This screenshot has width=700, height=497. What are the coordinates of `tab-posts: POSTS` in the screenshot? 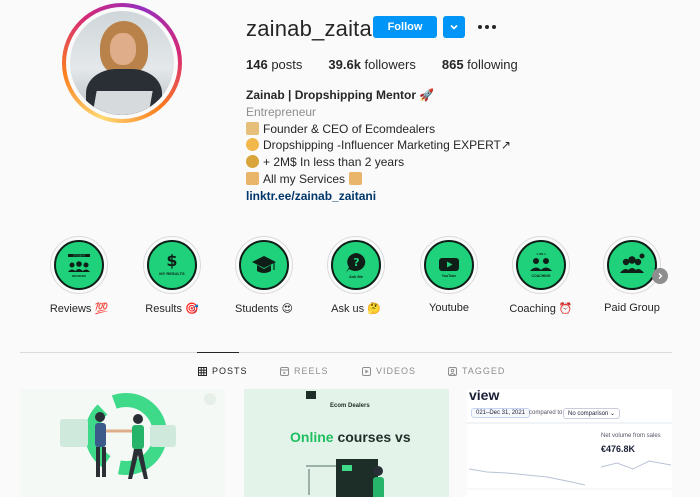 It's located at (223, 371).